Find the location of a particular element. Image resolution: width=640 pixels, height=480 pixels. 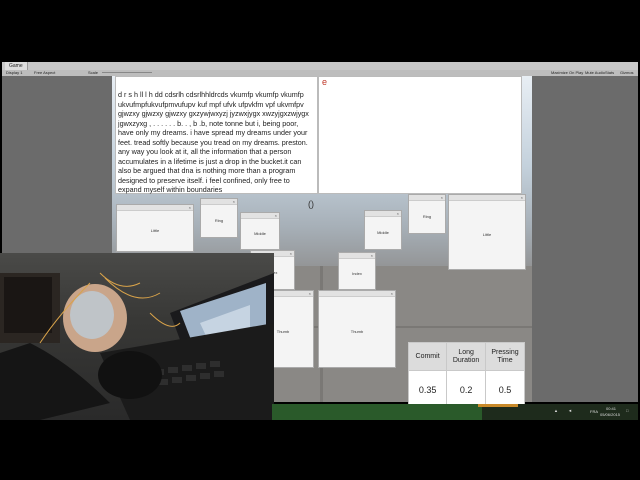

current-letter: e is located at coordinates (325, 82).